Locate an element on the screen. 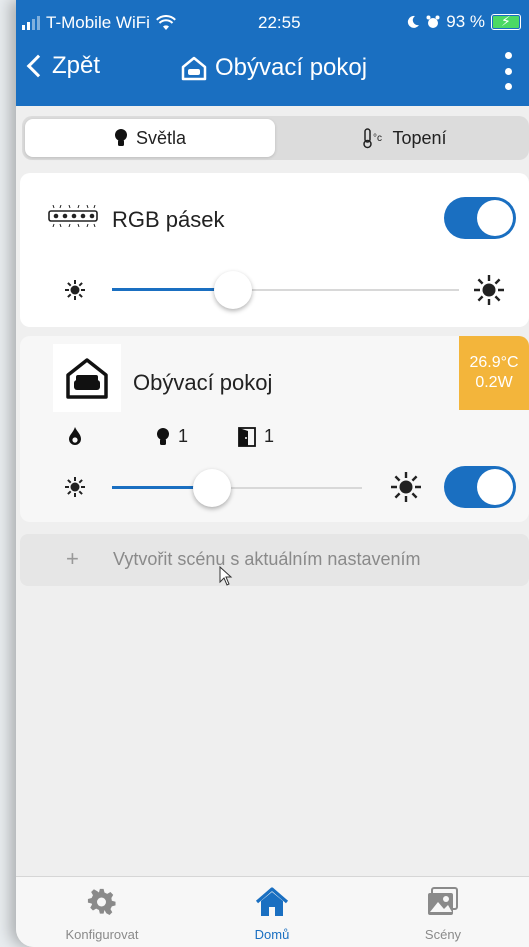 The height and width of the screenshot is (947, 529). picture-icon is located at coordinates (443, 901).